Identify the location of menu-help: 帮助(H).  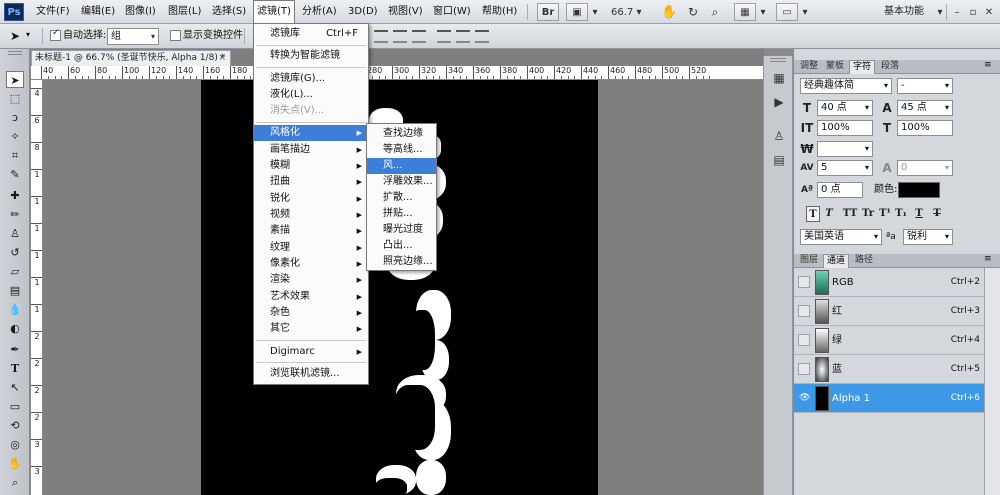
(499, 12).